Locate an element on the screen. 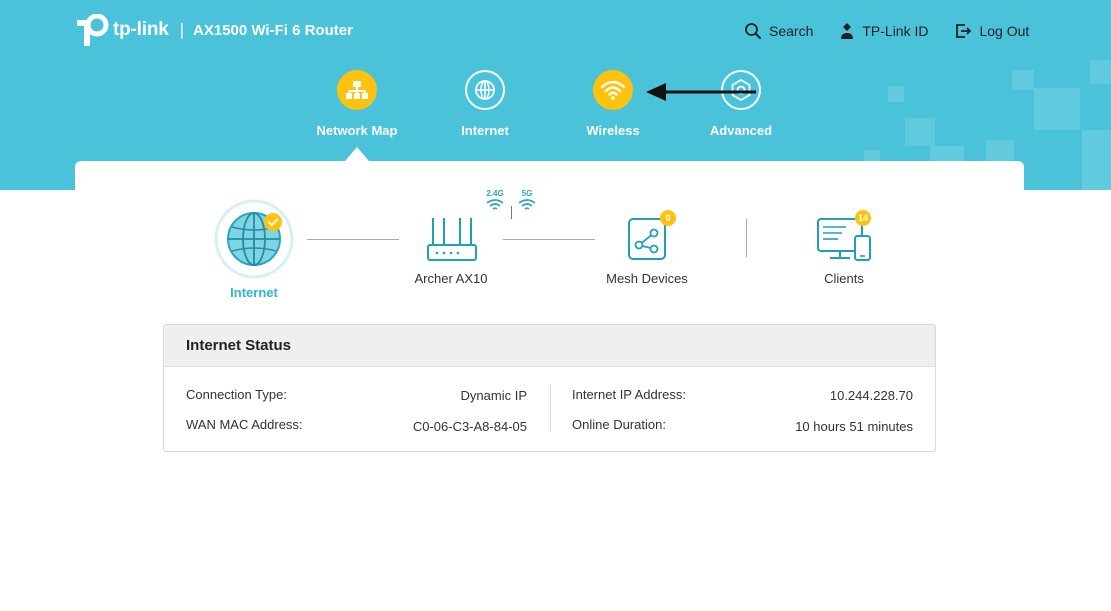 This screenshot has width=1111, height=611. connection-type-label: Connection Type: is located at coordinates (236, 394).